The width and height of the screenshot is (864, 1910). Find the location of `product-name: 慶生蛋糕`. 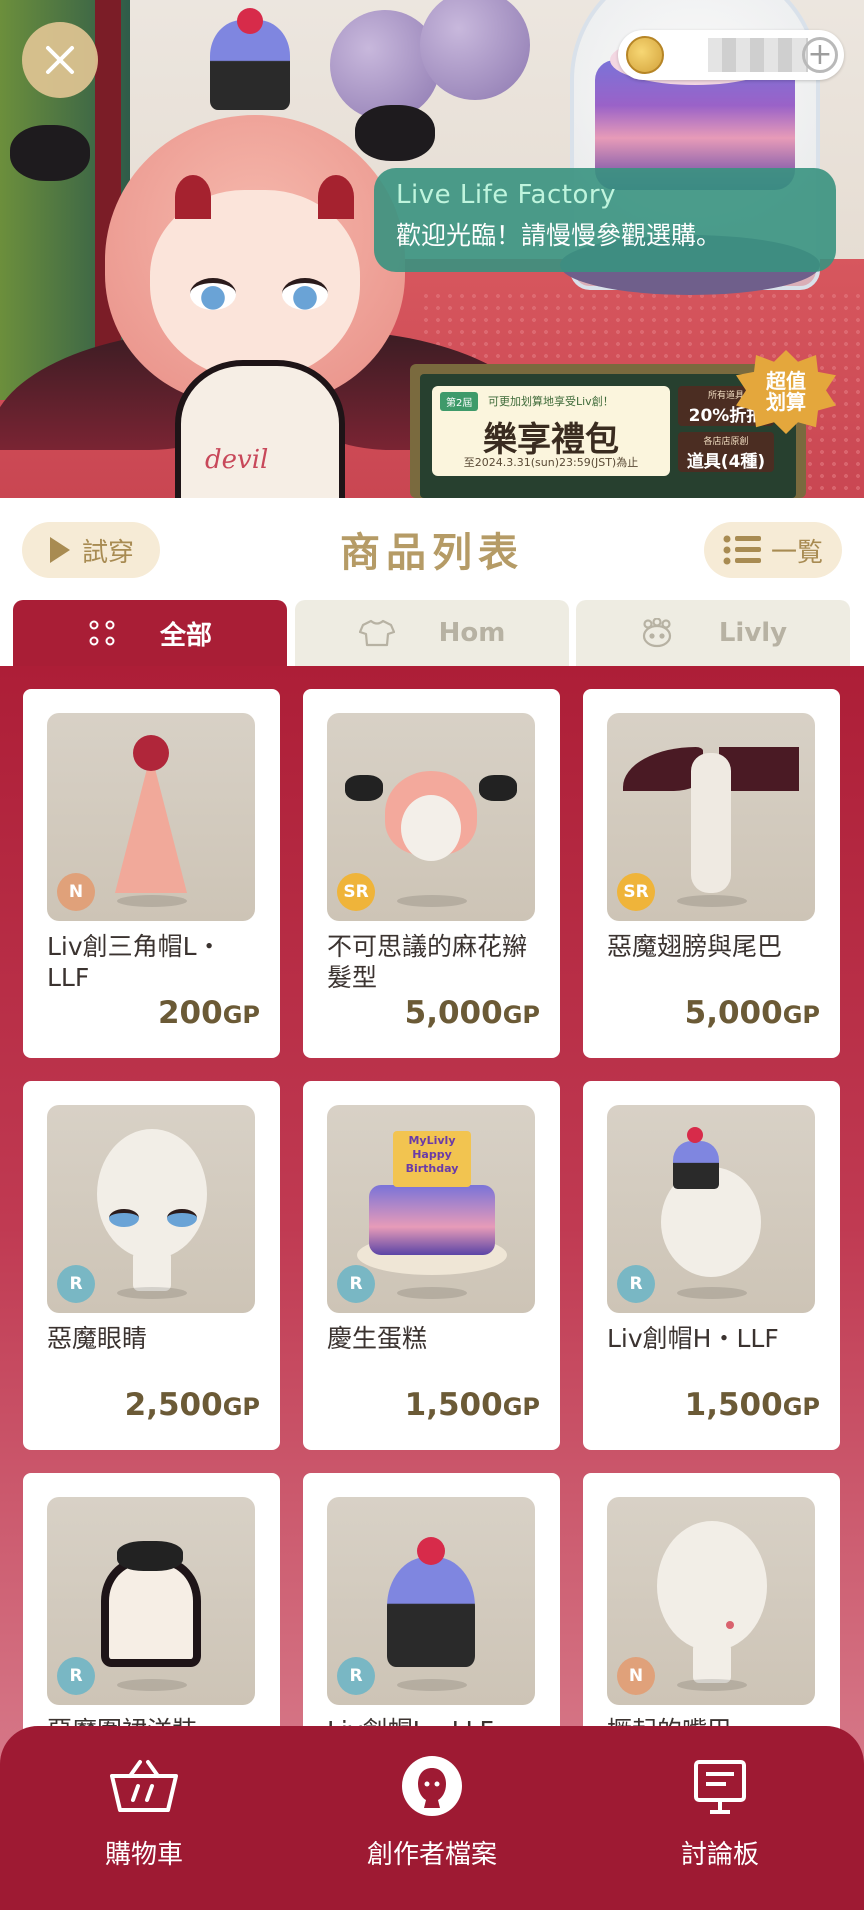

product-name: 慶生蛋糕 is located at coordinates (377, 1338).